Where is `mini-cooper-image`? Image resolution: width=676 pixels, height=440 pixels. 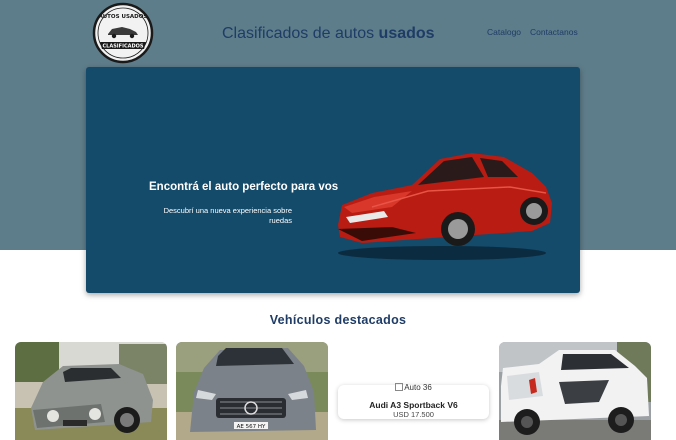
mini-cooper-image is located at coordinates (91, 391).